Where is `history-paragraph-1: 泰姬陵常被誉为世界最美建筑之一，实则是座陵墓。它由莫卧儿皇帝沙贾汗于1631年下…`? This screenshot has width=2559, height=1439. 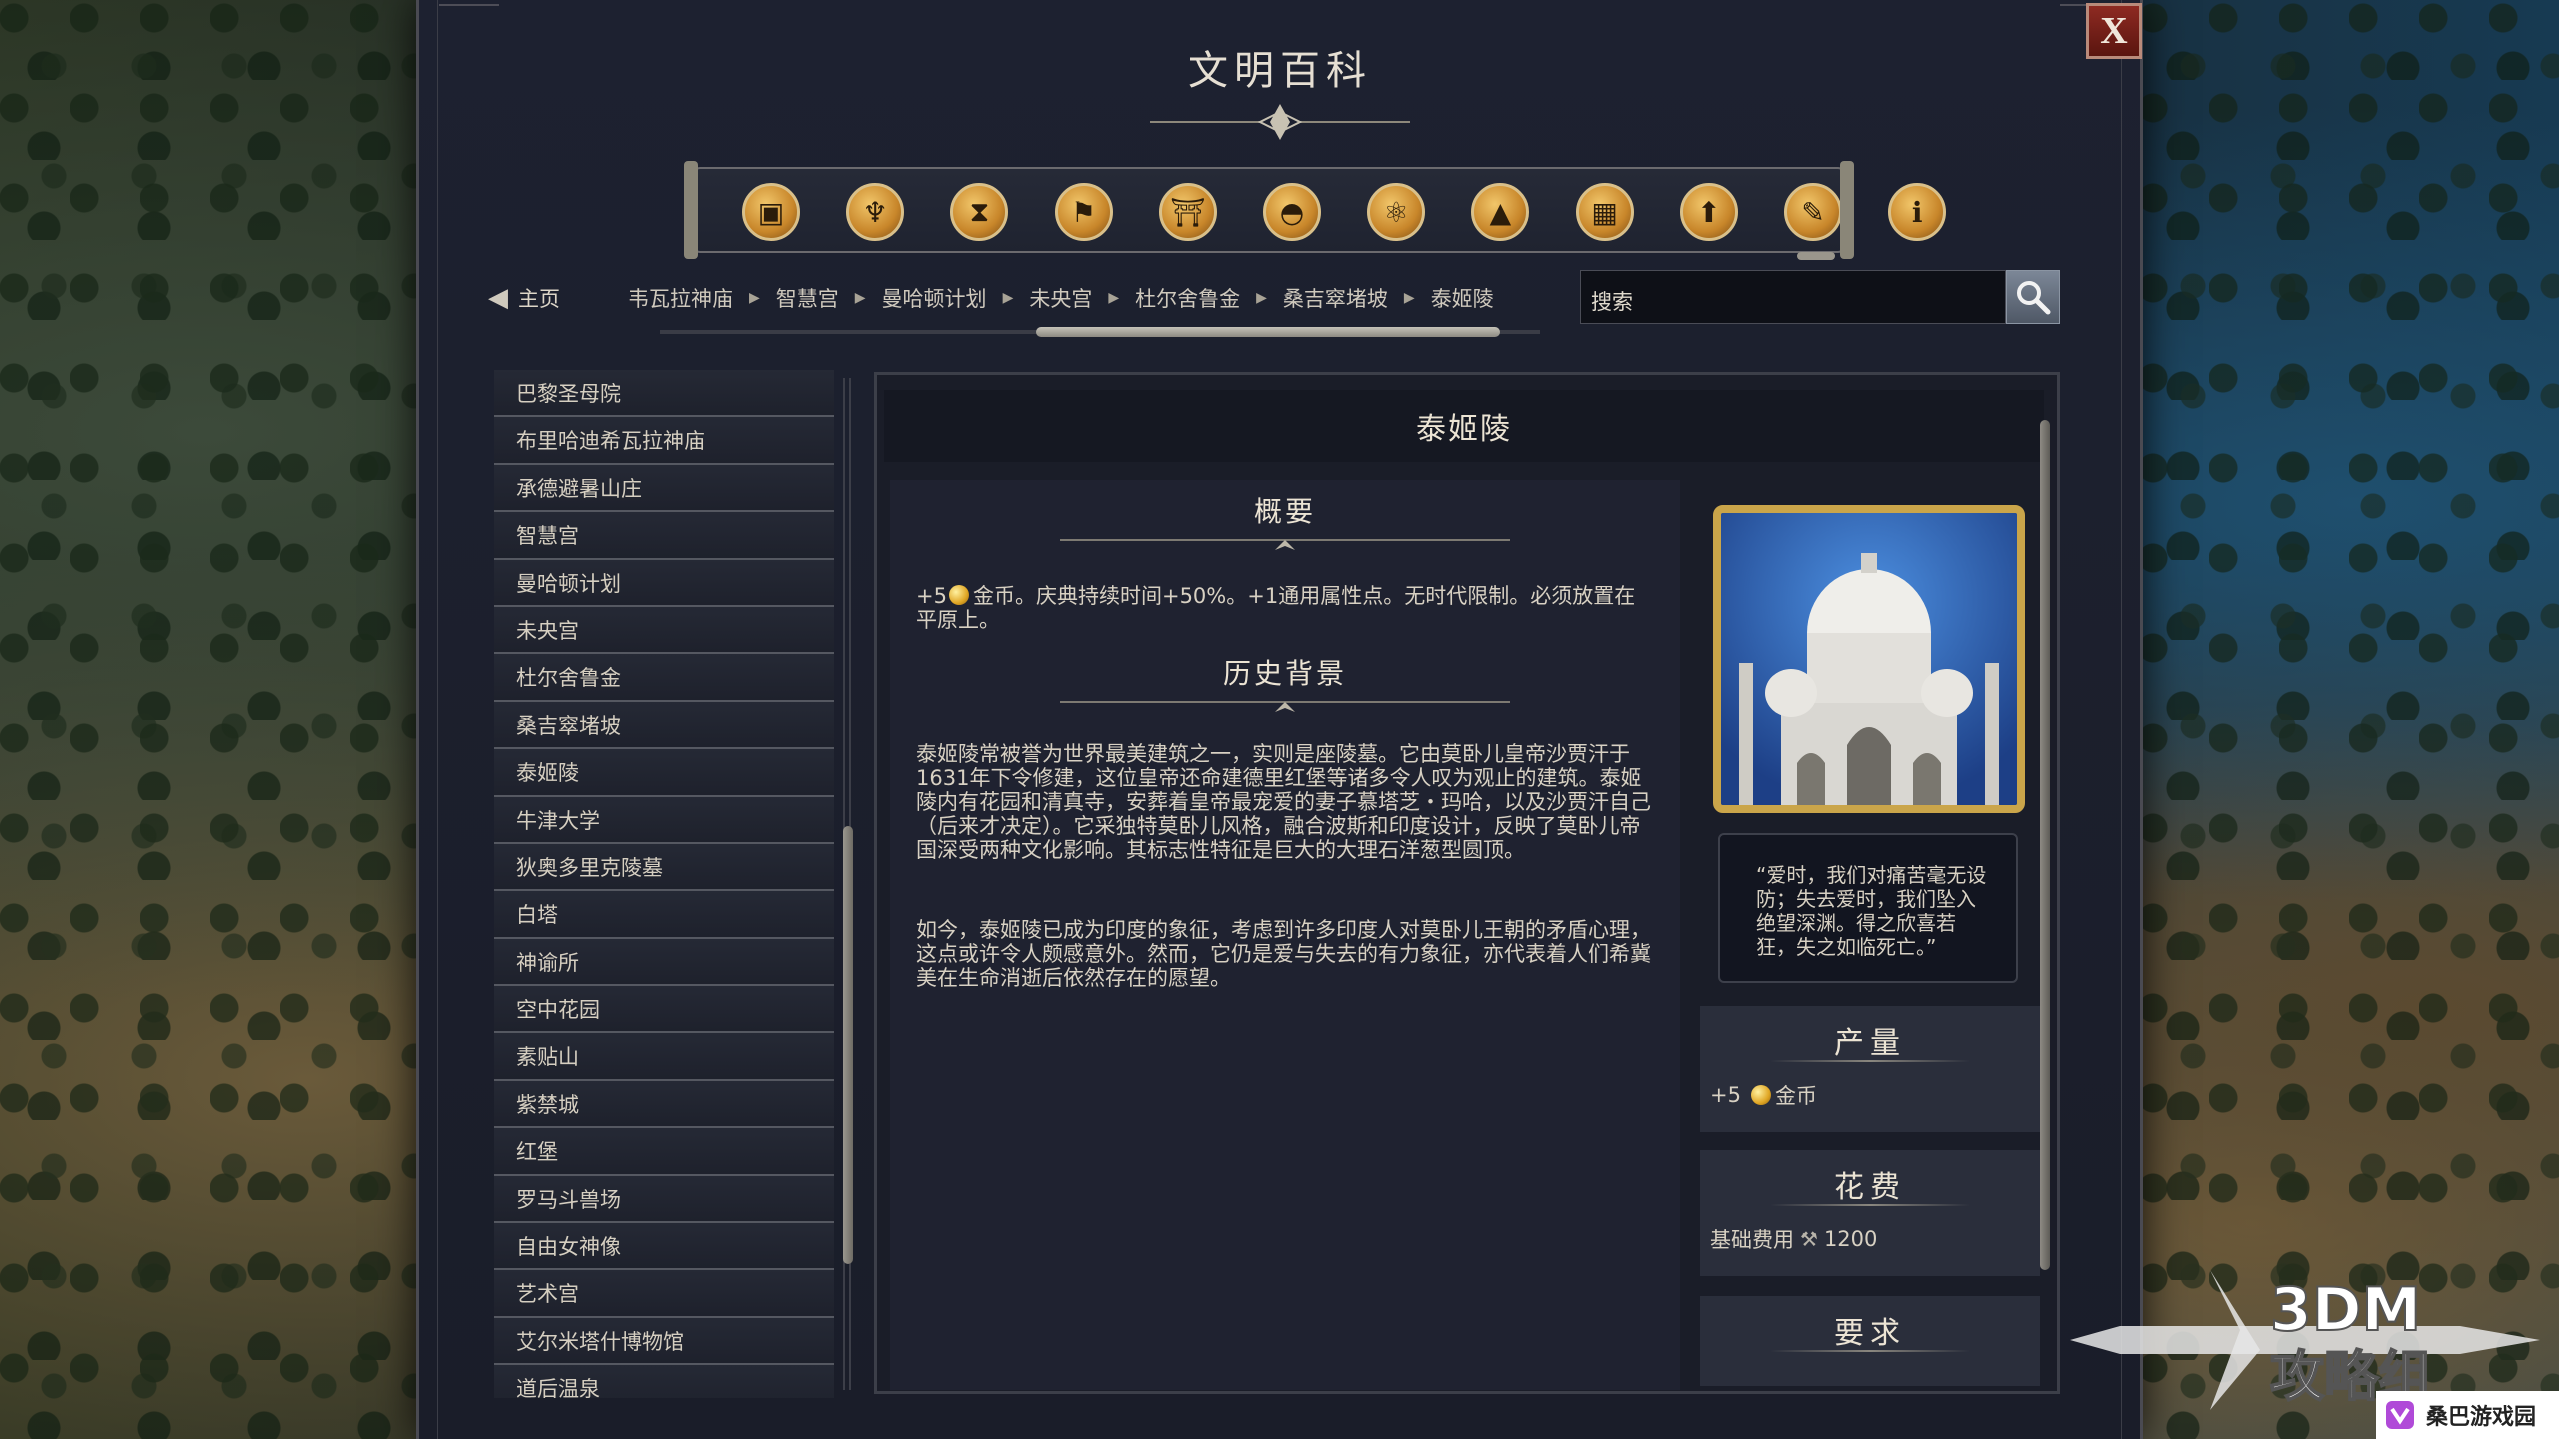
history-paragraph-1: 泰姬陵常被誉为世界最美建筑之一，实则是座陵墓。它由莫卧儿皇帝沙贾汗于1631年下… is located at coordinates (1283, 802).